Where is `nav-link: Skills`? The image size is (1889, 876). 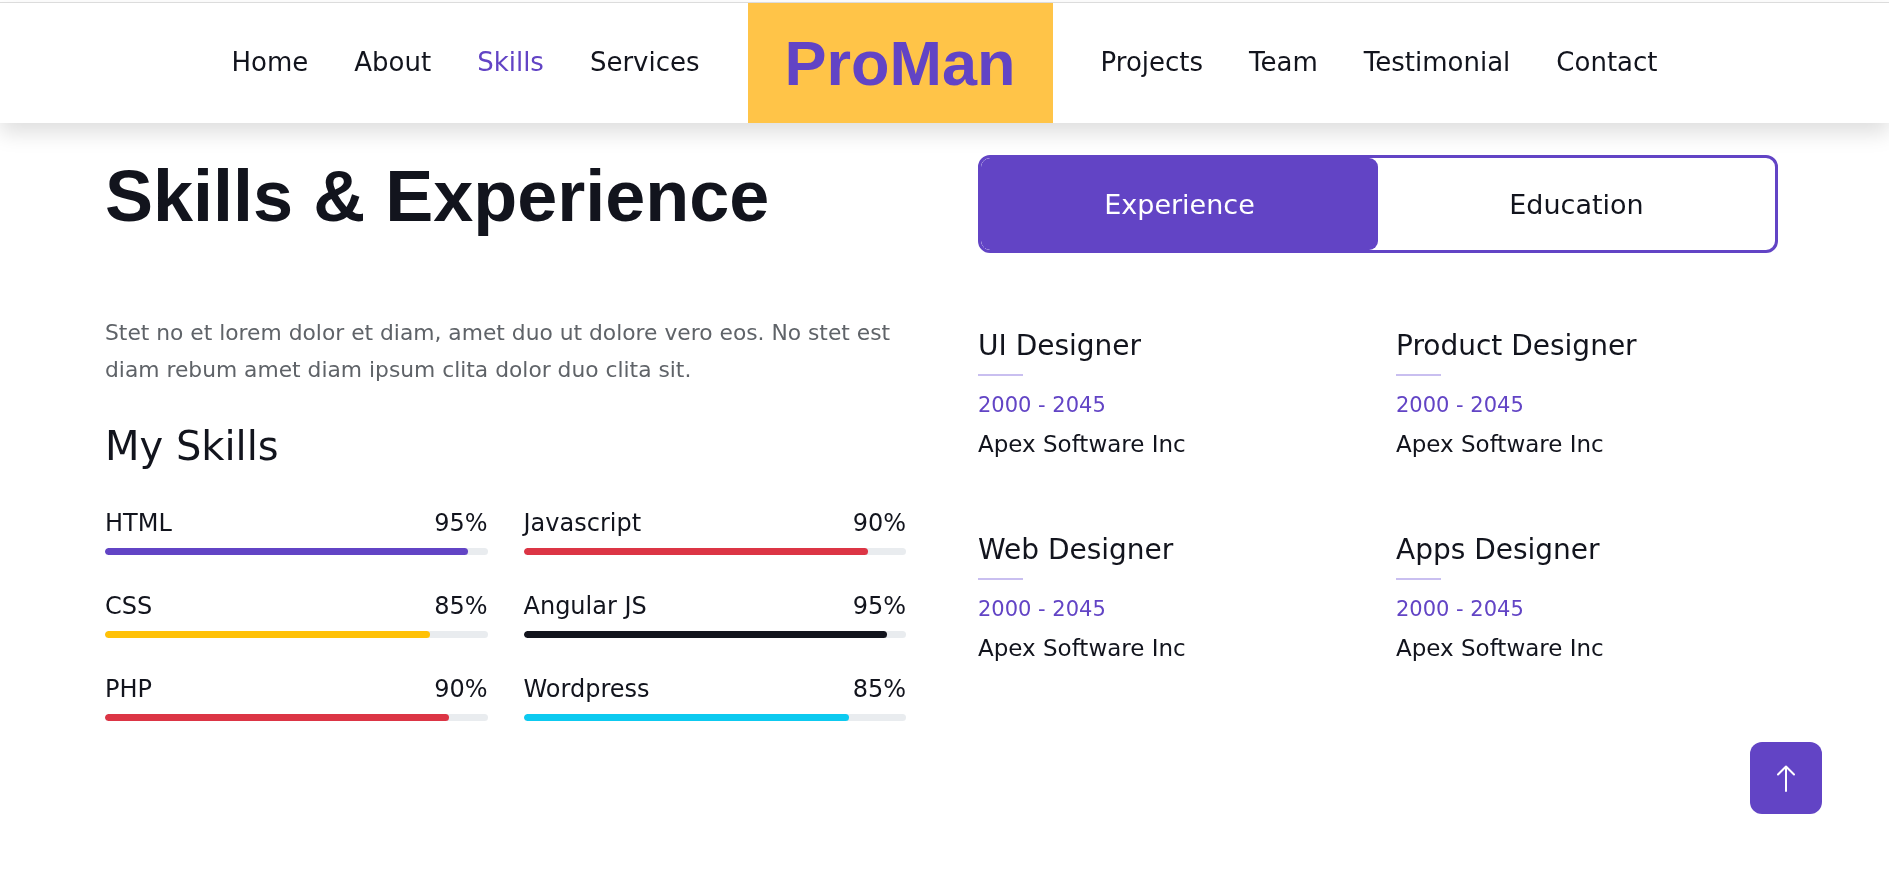 nav-link: Skills is located at coordinates (510, 63).